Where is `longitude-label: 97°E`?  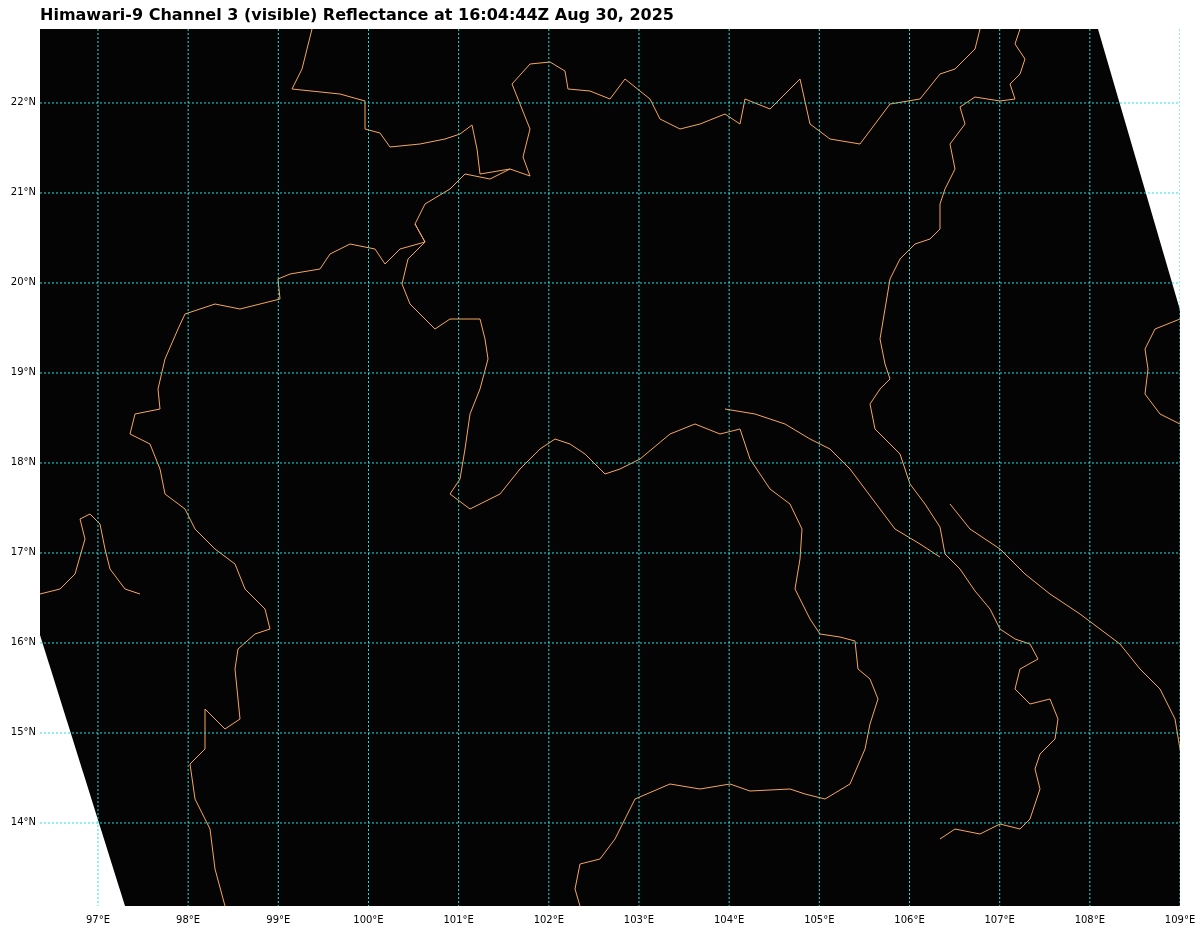 longitude-label: 97°E is located at coordinates (97, 920).